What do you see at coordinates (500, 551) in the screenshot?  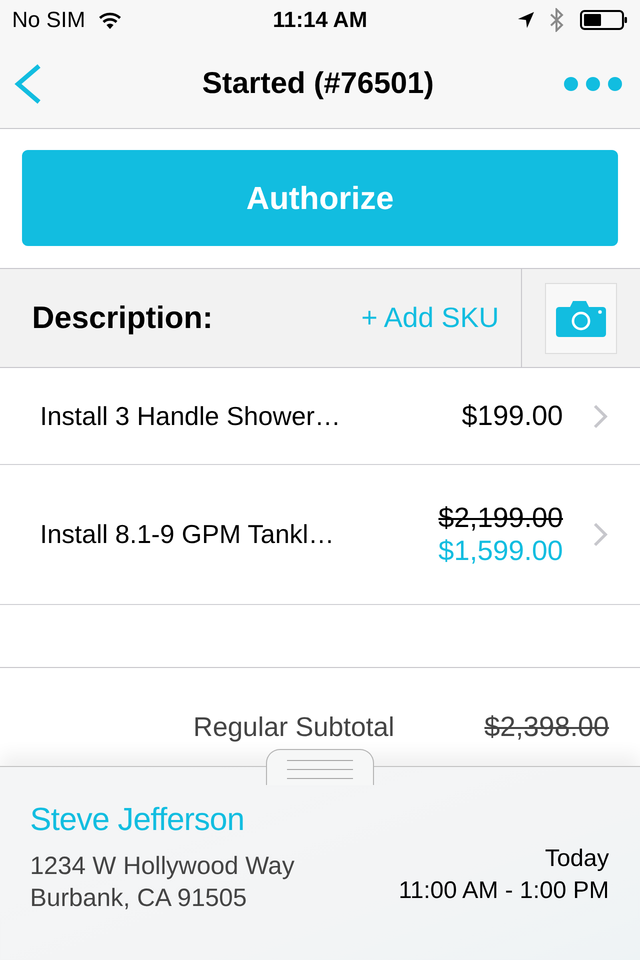 I see `sale-price: $1,599.00` at bounding box center [500, 551].